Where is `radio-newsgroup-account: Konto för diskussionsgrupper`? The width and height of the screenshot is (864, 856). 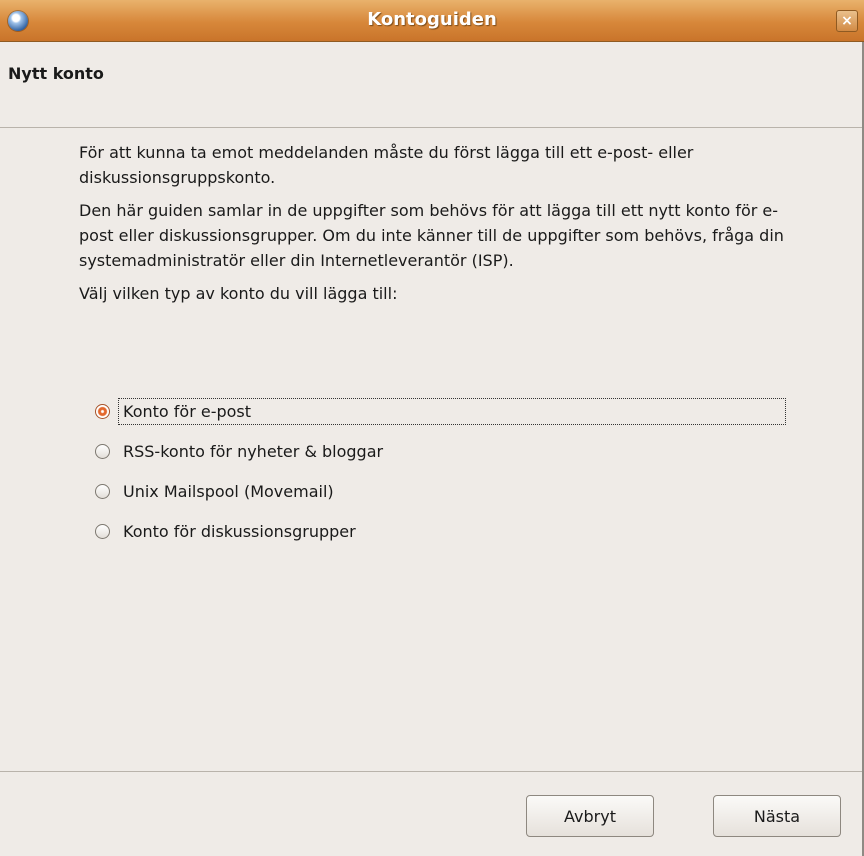
radio-newsgroup-account: Konto för diskussionsgrupper is located at coordinates (445, 531).